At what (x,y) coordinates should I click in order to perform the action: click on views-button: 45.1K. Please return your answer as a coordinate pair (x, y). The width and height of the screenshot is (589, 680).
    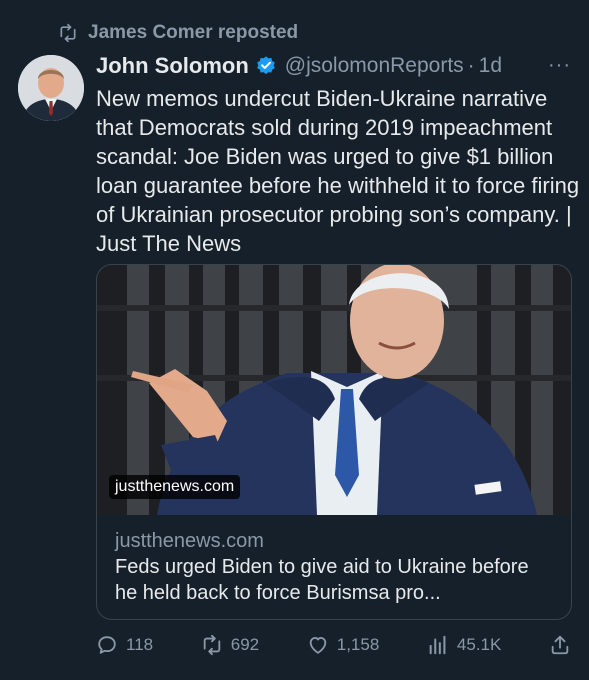
    Looking at the image, I should click on (464, 645).